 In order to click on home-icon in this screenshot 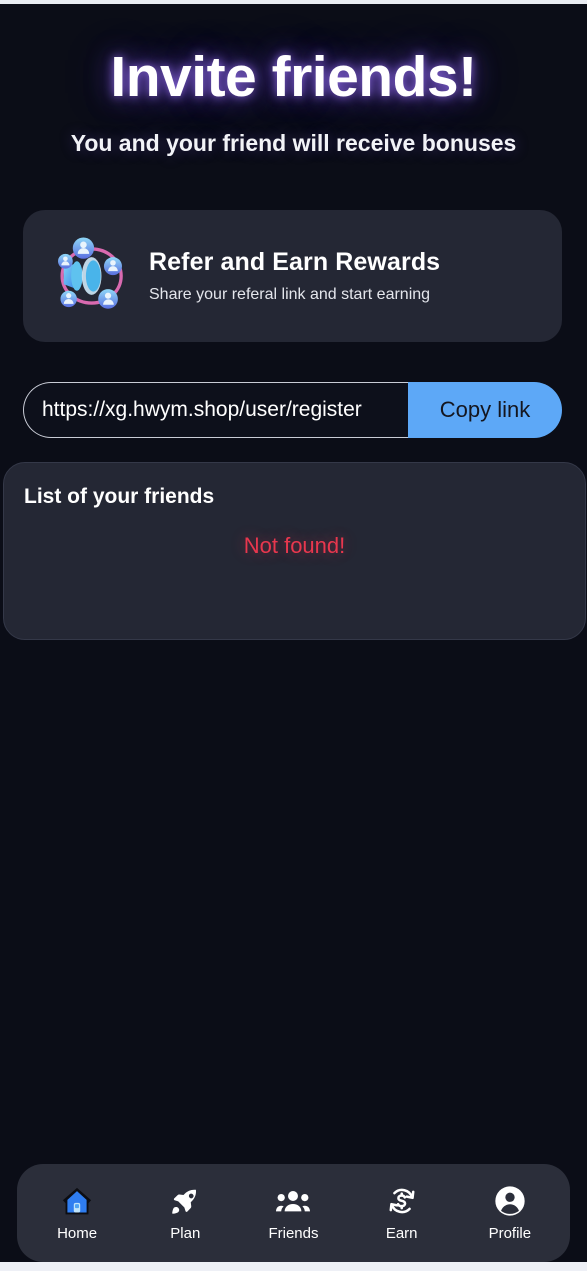, I will do `click(77, 1201)`.